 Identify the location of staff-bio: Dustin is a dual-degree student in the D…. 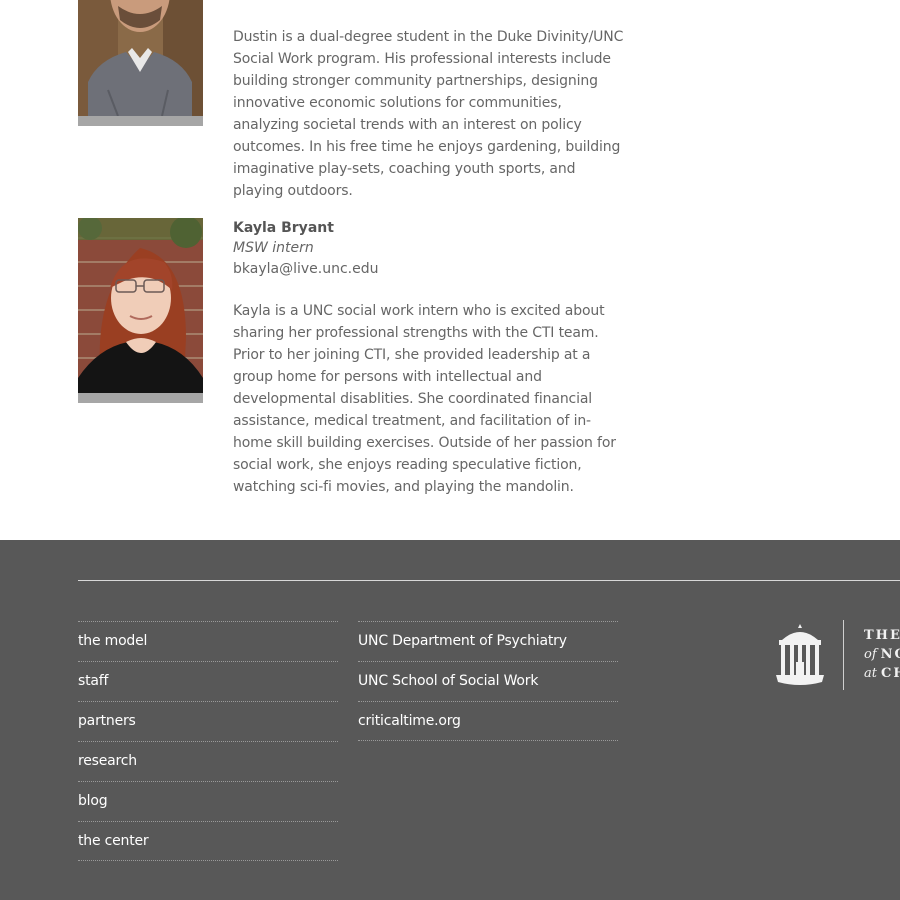
(428, 114).